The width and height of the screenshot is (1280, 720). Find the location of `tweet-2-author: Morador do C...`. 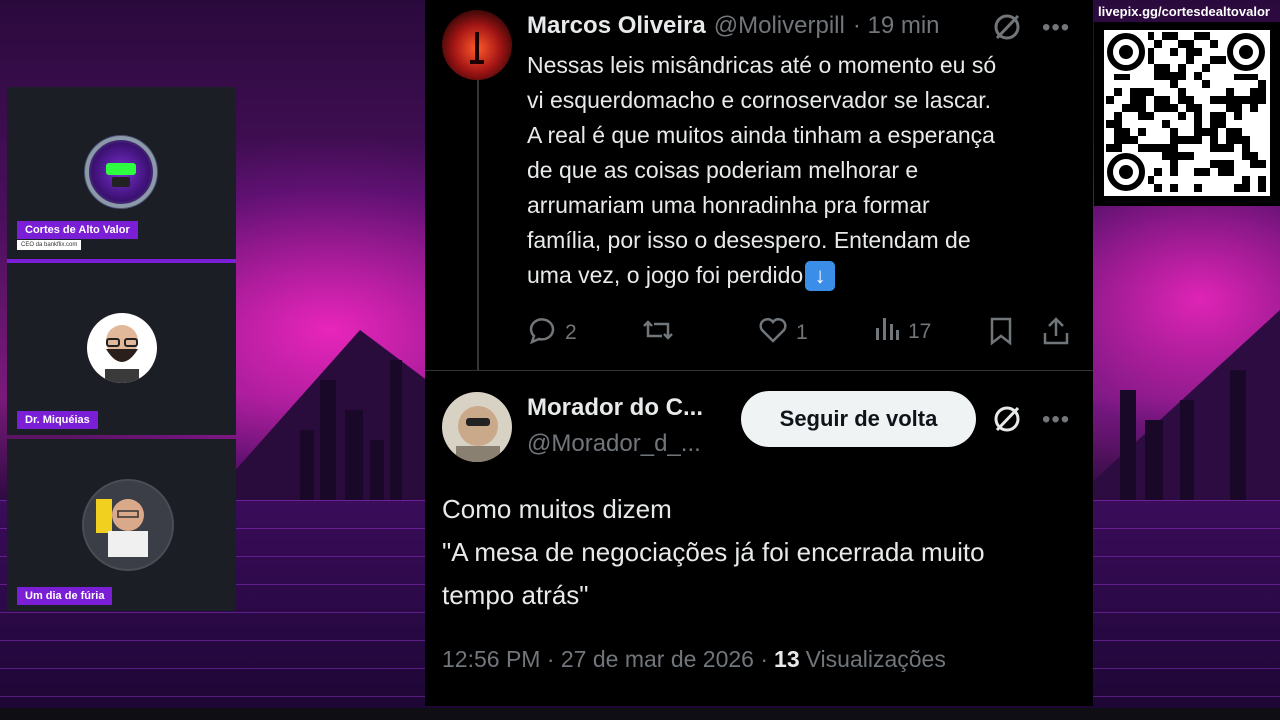

tweet-2-author: Morador do C... is located at coordinates (615, 408).